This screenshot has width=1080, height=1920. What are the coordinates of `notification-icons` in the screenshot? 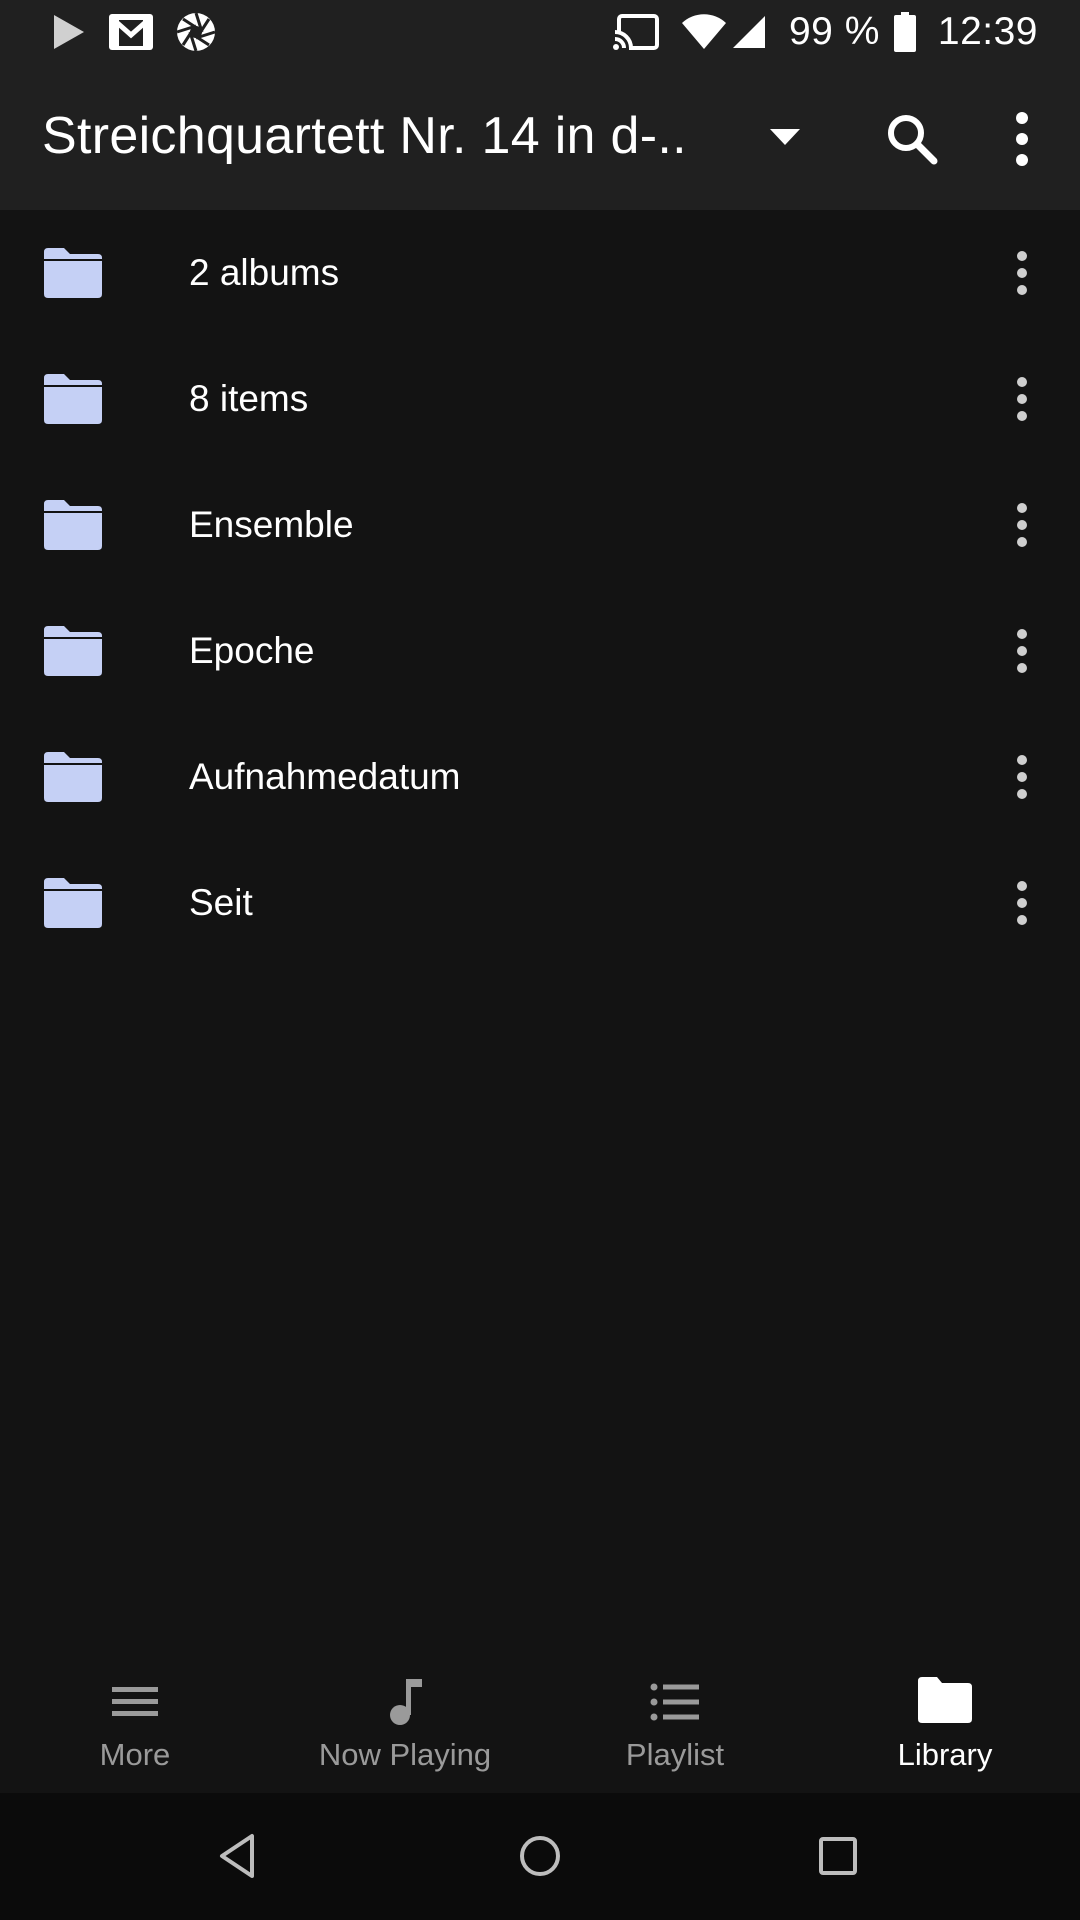 It's located at (145, 32).